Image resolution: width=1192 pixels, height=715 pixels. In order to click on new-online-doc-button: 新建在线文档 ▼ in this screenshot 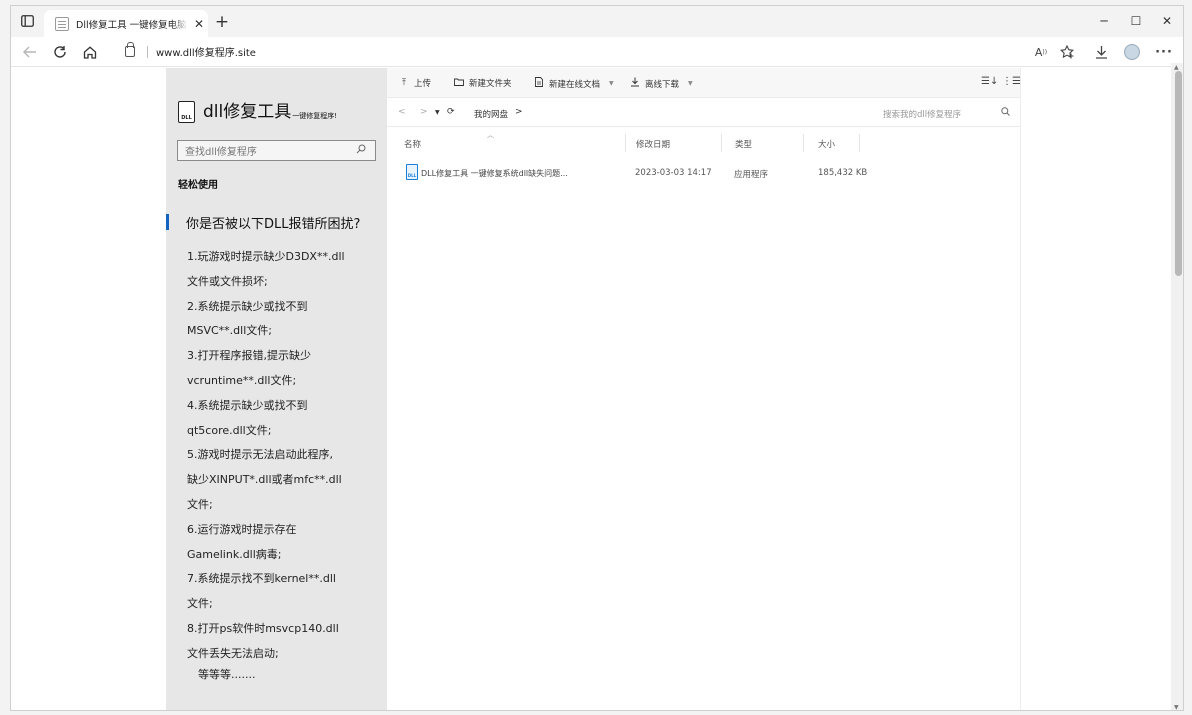, I will do `click(574, 83)`.